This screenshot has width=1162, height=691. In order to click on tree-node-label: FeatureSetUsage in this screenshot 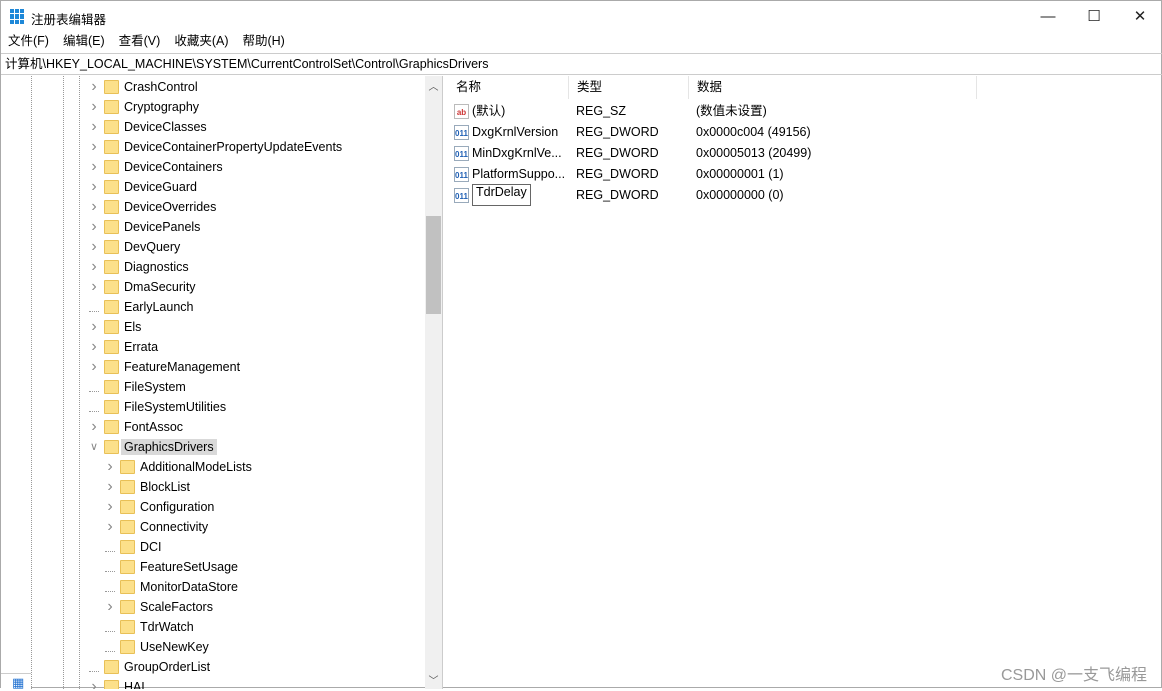, I will do `click(189, 567)`.